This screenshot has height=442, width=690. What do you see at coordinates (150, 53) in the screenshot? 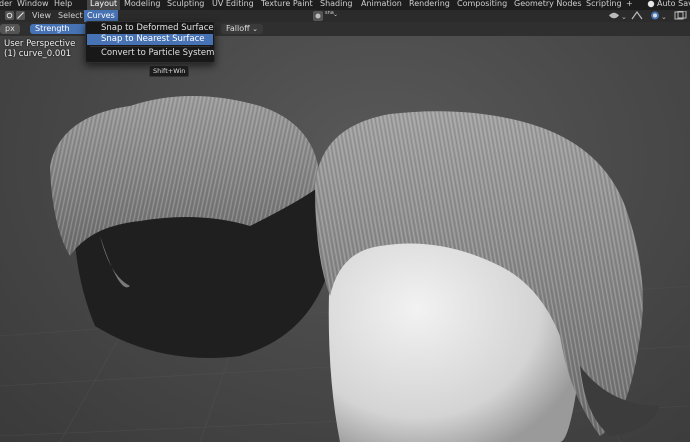
I see `menu-item-convert-particles: Convert to Particle System` at bounding box center [150, 53].